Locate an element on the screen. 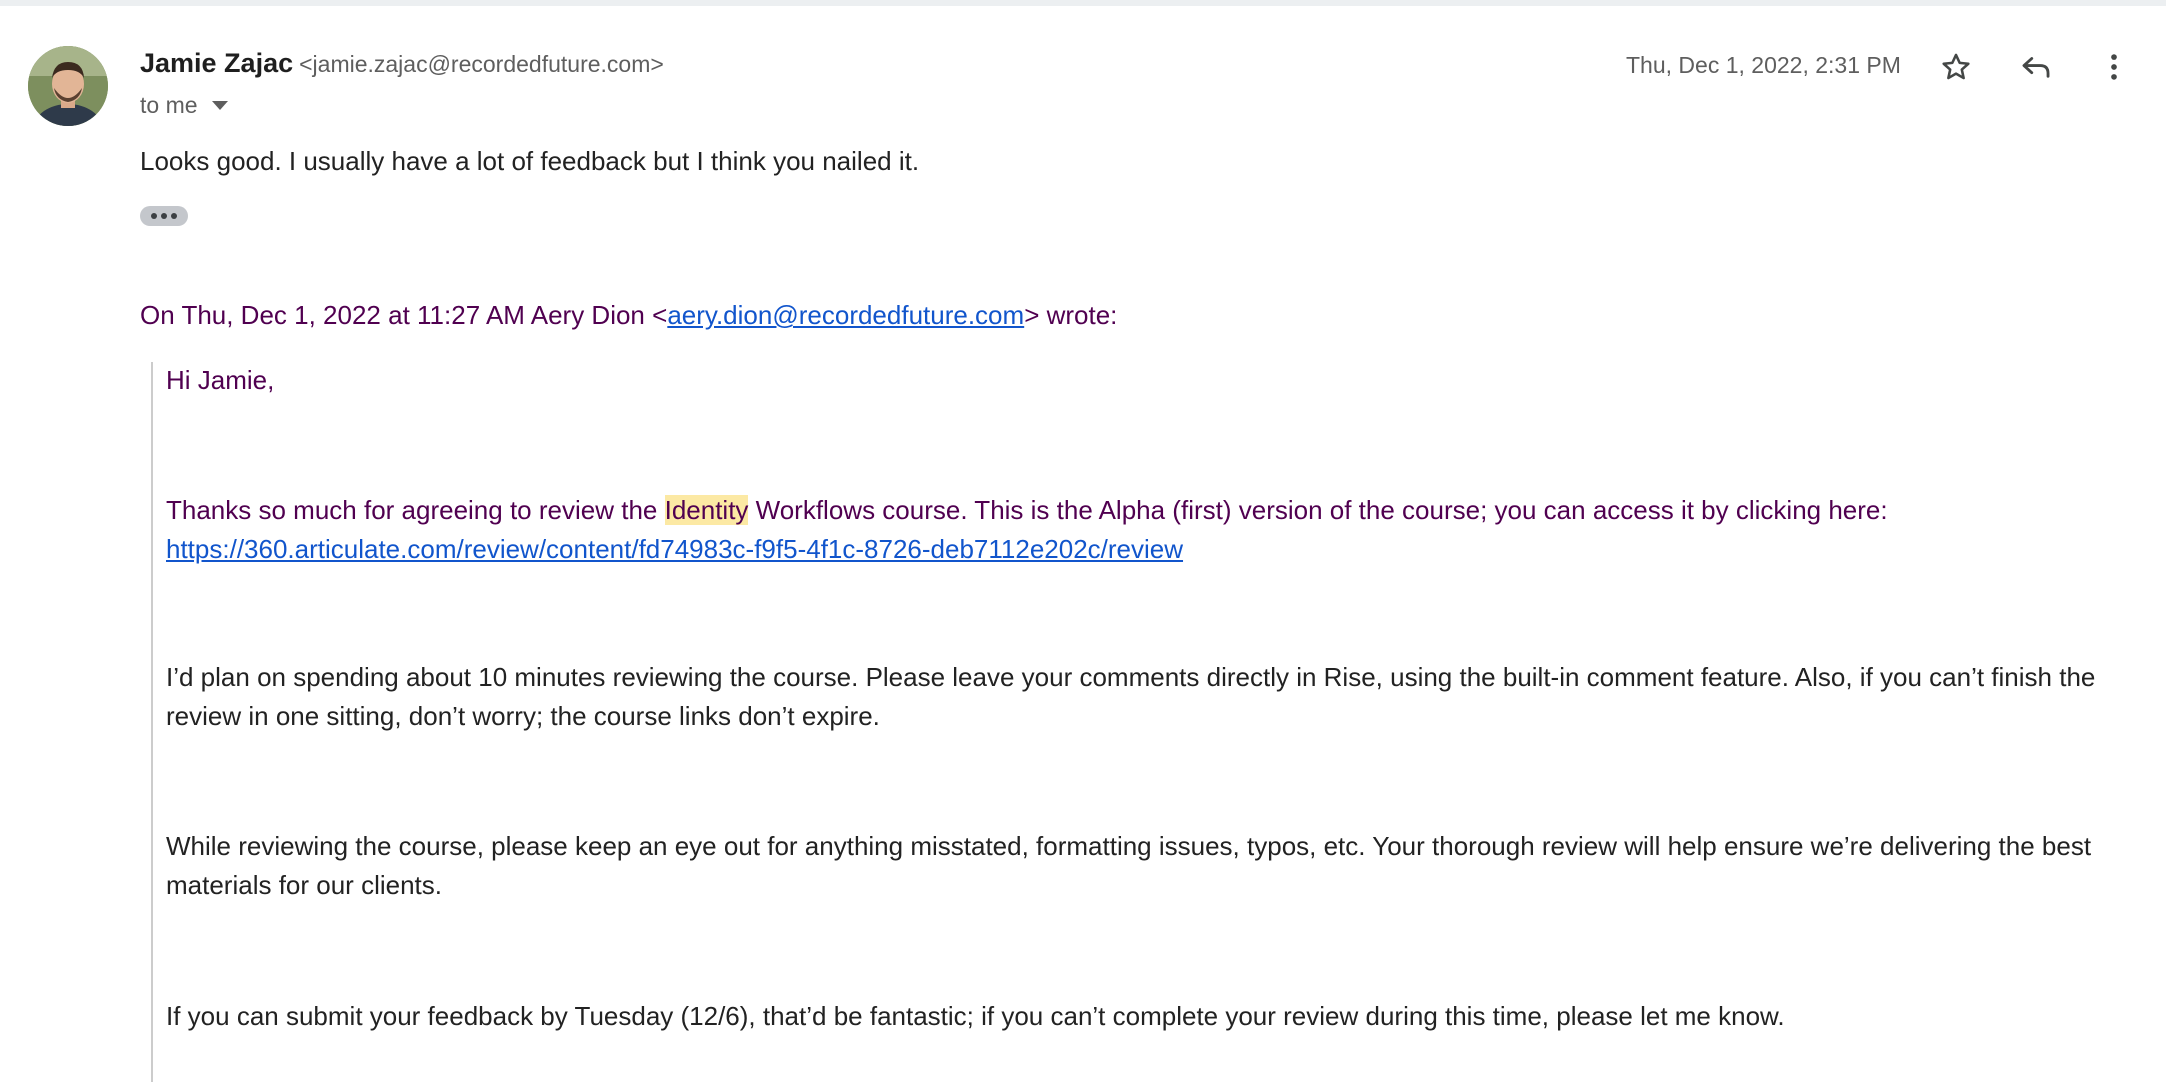 This screenshot has width=2166, height=1082. sender-avatar is located at coordinates (68, 86).